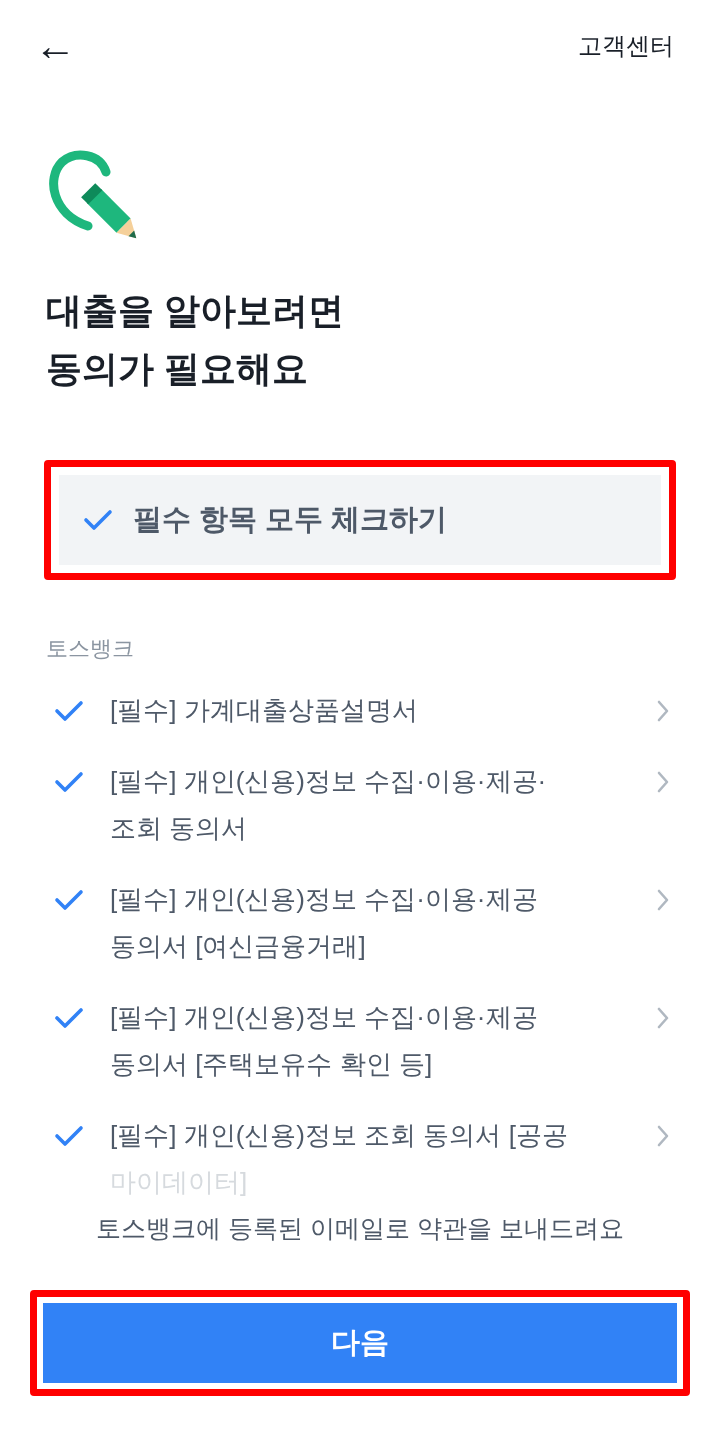  Describe the element at coordinates (626, 46) in the screenshot. I see `customer-center-link: 고객센터` at that location.